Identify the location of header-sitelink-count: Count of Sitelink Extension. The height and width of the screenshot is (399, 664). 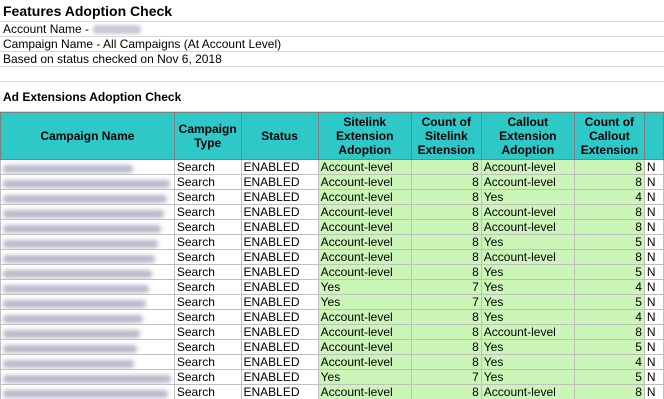
(446, 136).